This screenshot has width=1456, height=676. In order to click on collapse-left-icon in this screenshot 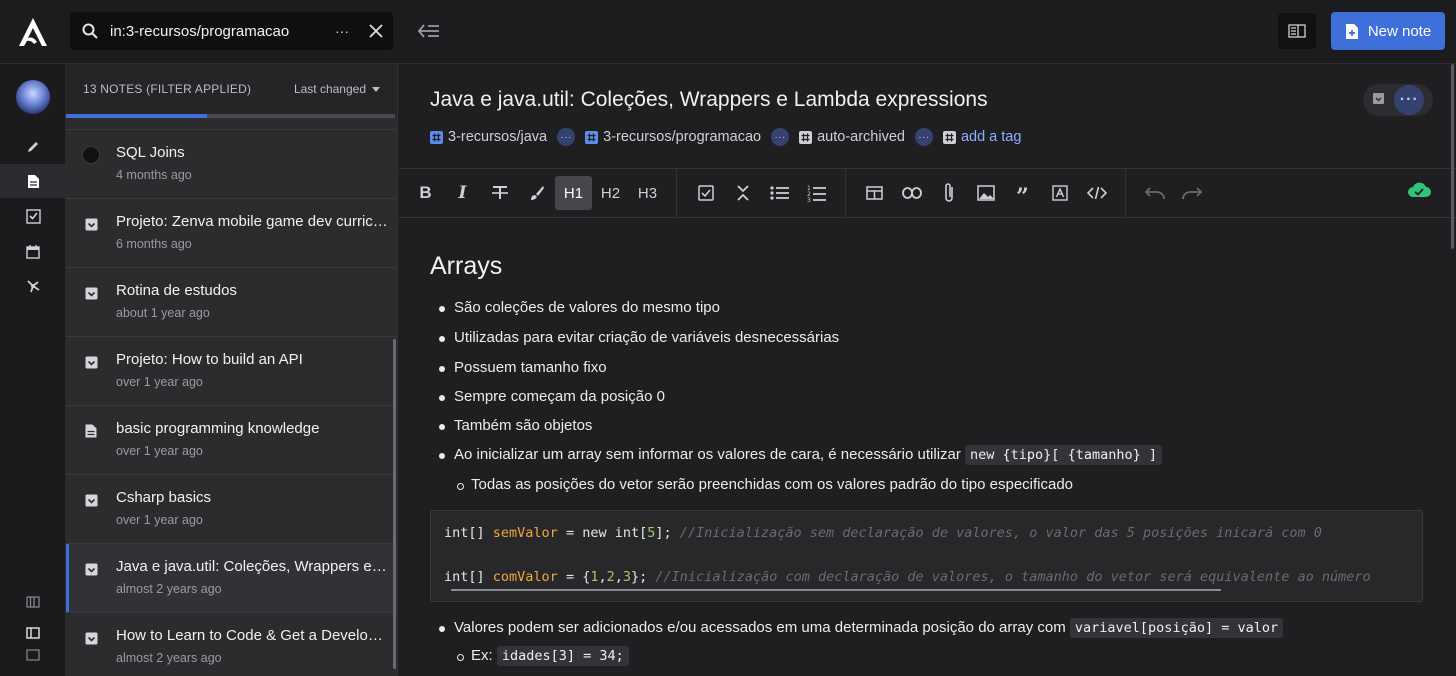, I will do `click(428, 31)`.